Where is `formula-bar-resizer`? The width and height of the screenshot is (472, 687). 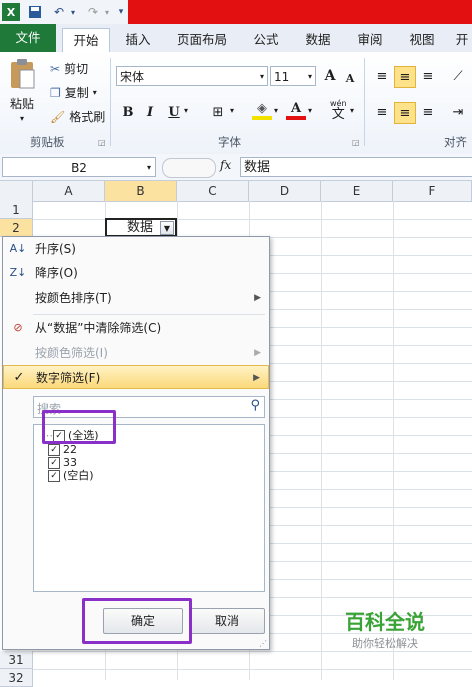 formula-bar-resizer is located at coordinates (189, 168).